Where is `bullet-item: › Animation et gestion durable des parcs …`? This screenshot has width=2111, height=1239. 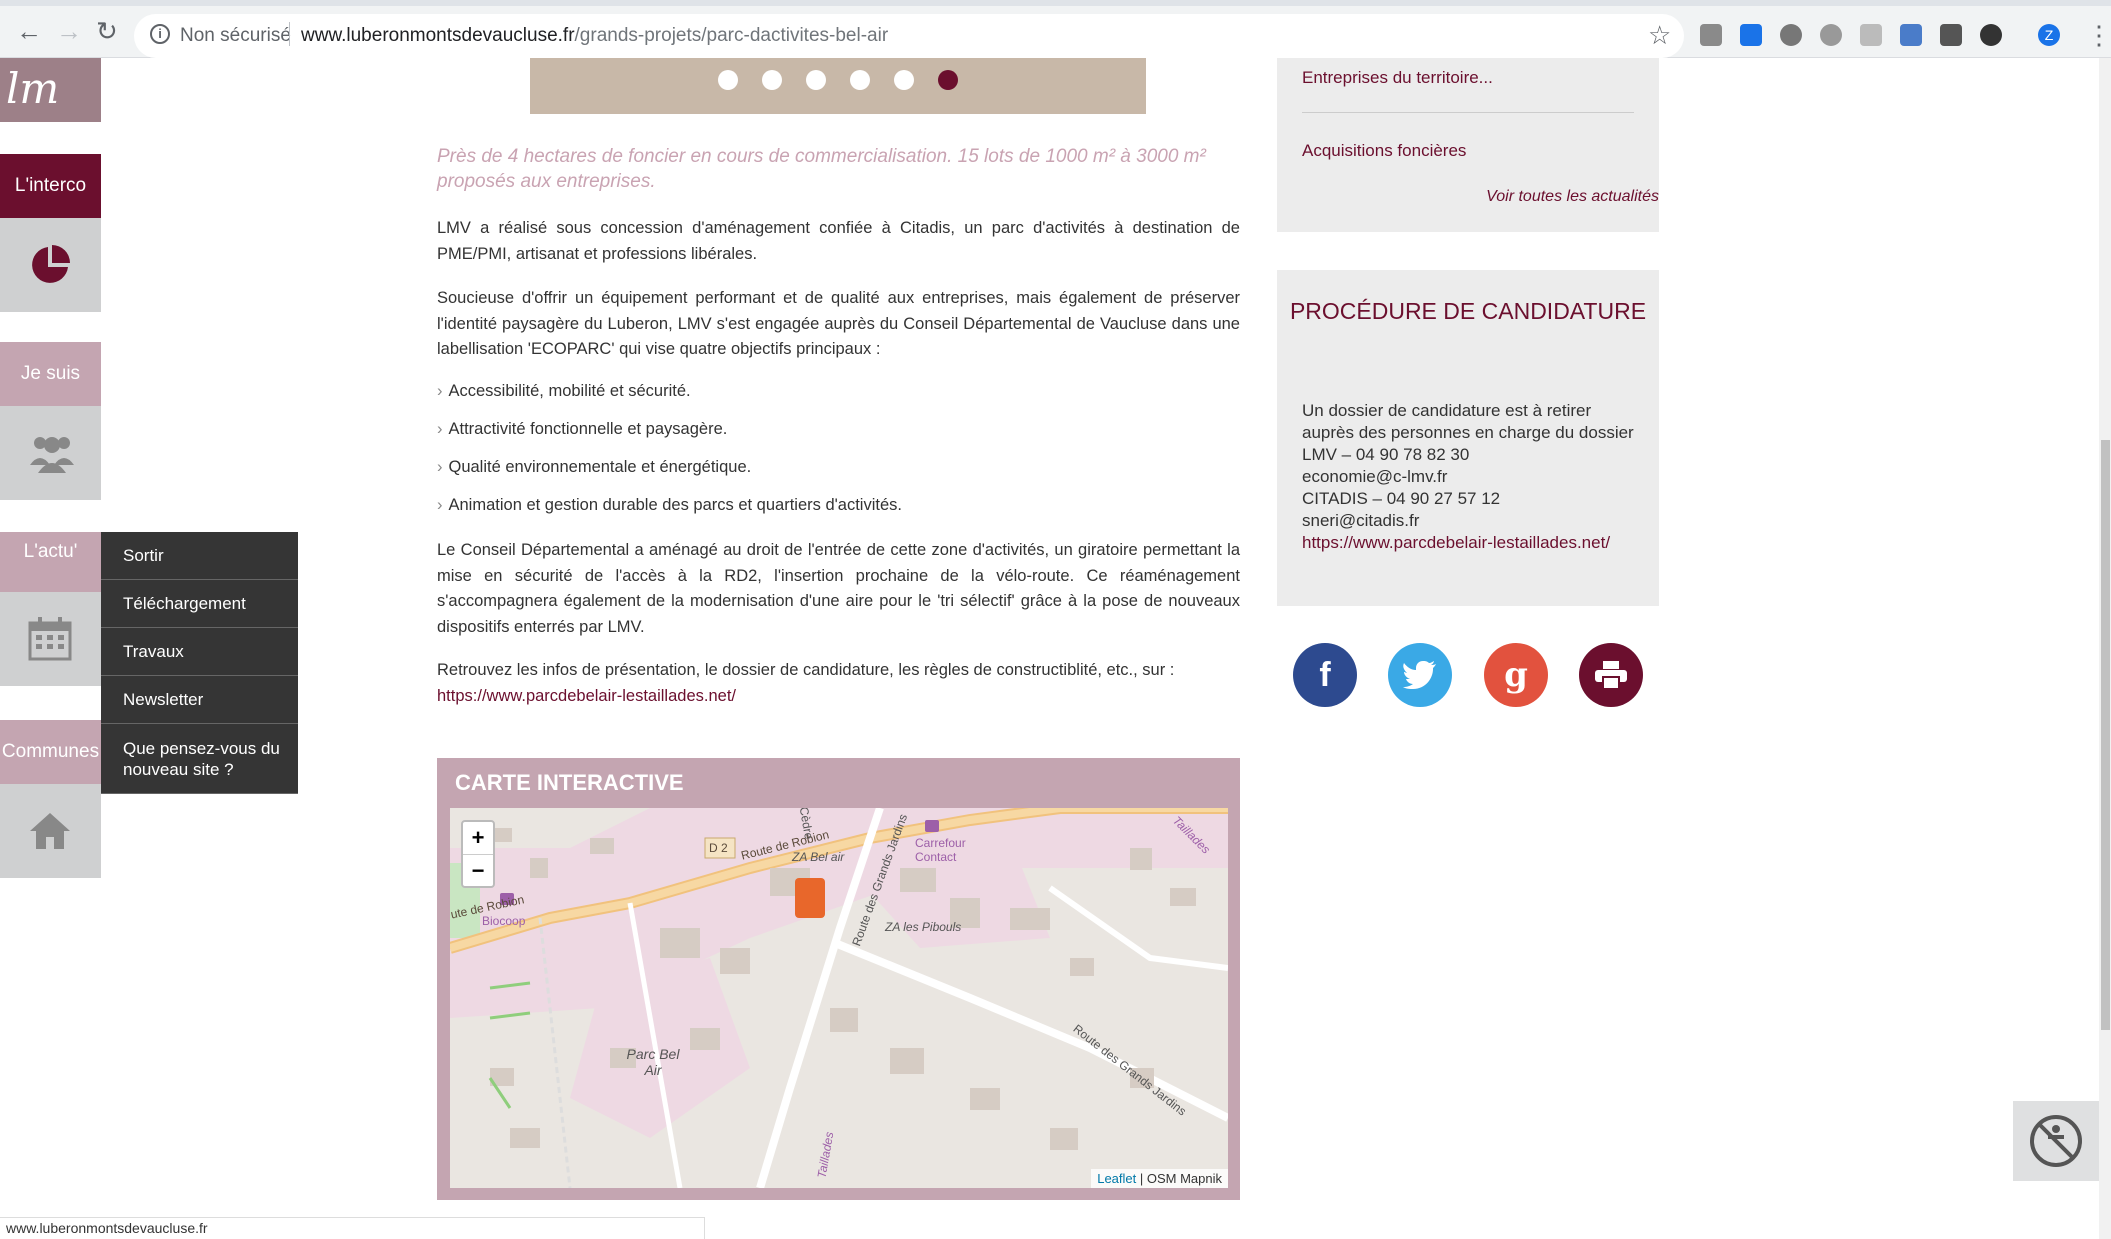
bullet-item: › Animation et gestion durable des parcs … is located at coordinates (669, 505).